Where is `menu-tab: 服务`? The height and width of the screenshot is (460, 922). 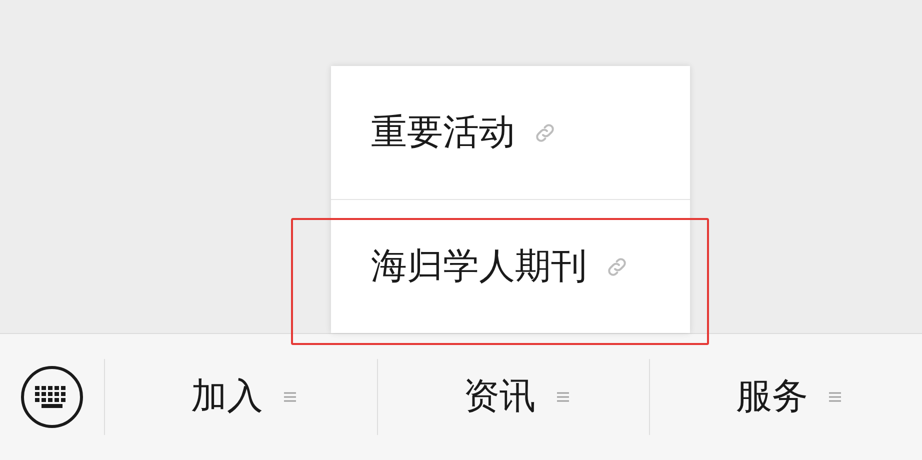
menu-tab: 服务 is located at coordinates (786, 397).